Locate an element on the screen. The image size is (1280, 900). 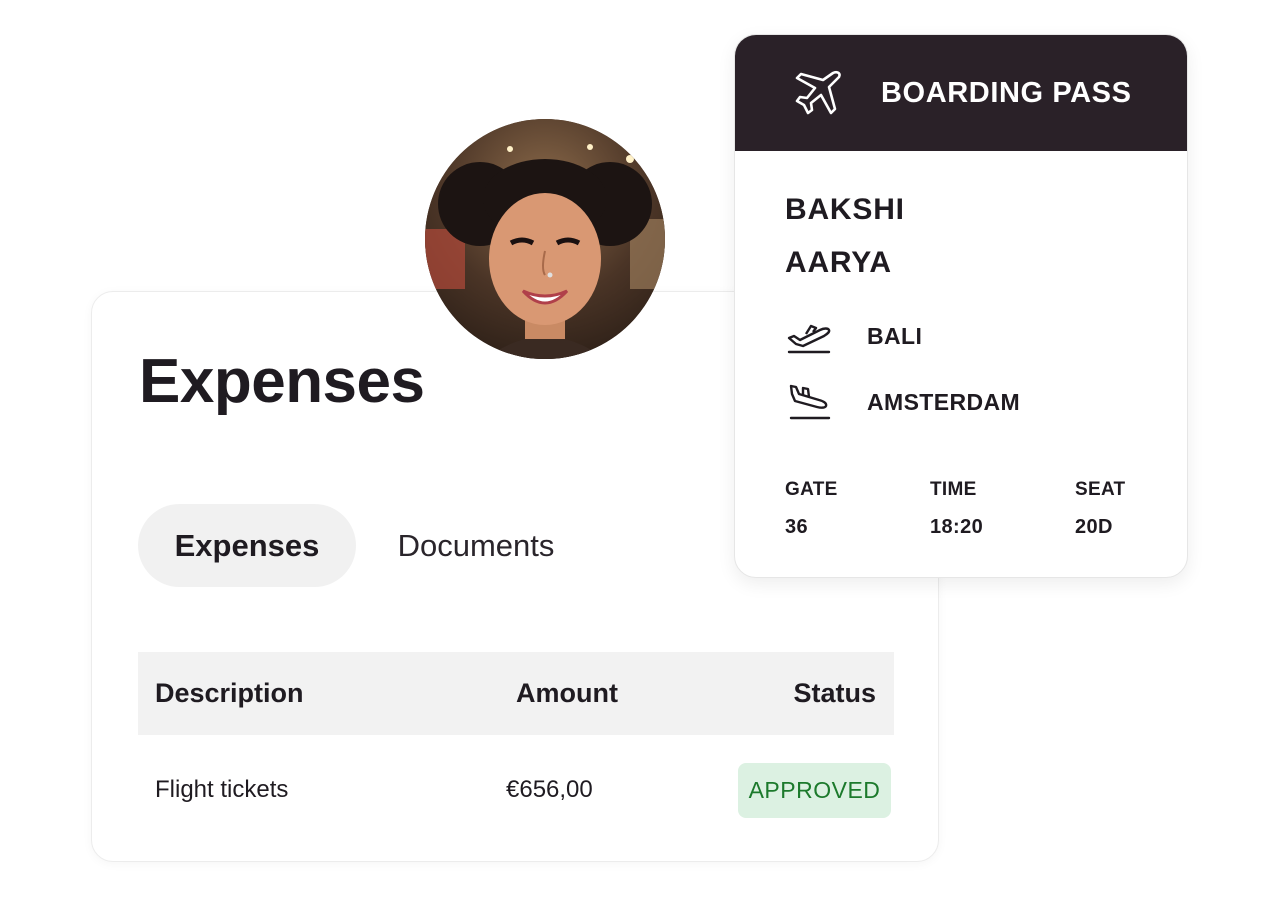
avatar is located at coordinates (545, 239).